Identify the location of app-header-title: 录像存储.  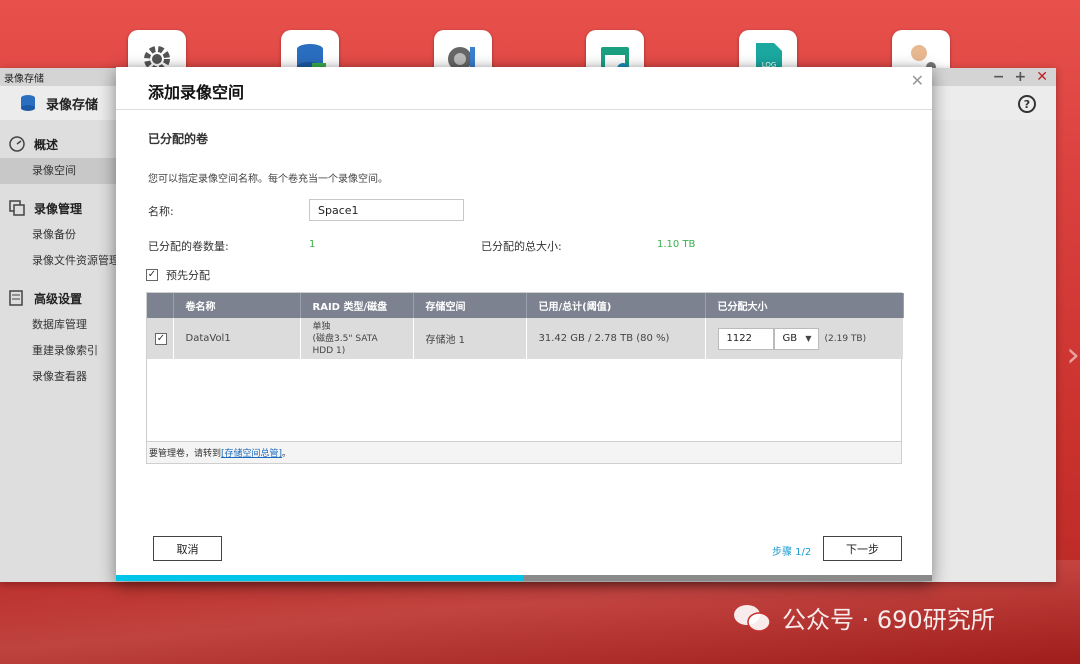
(72, 105).